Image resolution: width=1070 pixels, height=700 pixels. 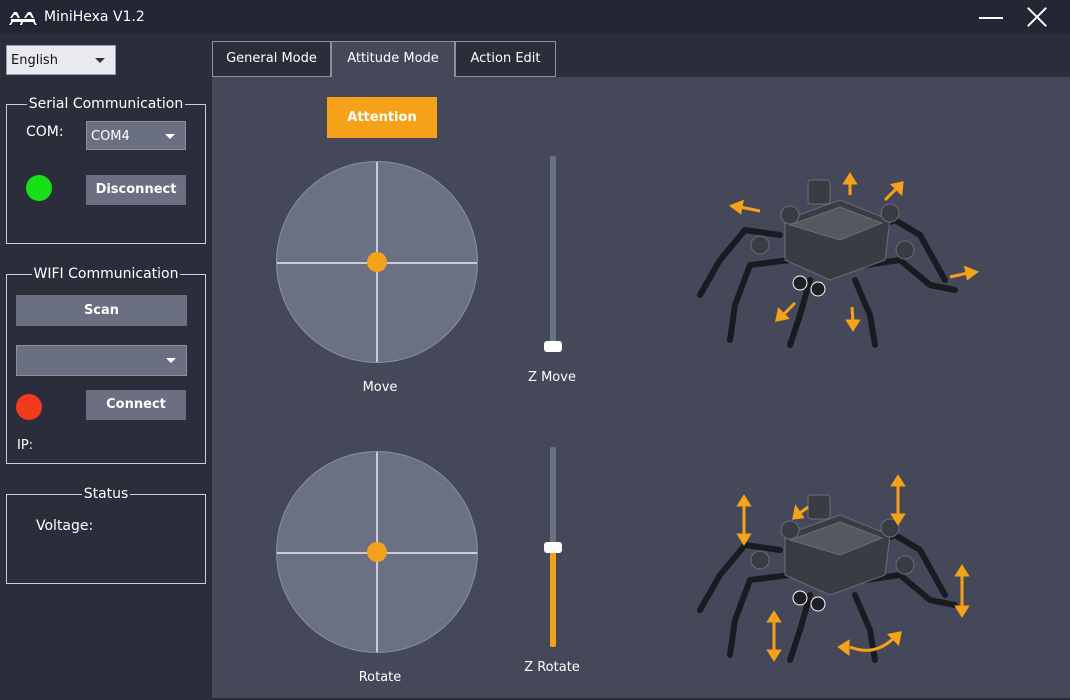 I want to click on z-move-slider-handle, so click(x=553, y=346).